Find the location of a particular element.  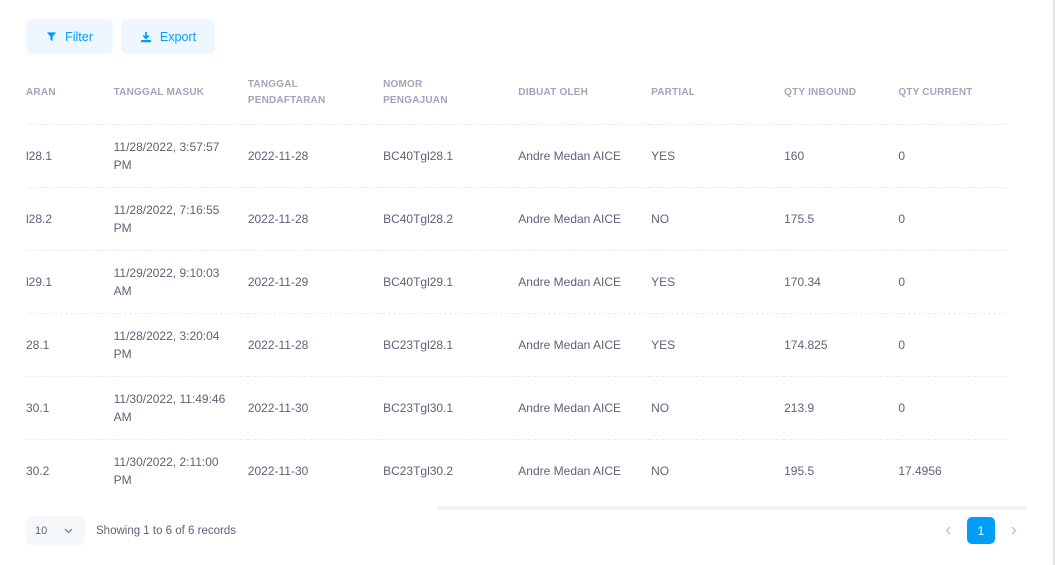

nomor-pengajuan-cell: BC40Tgl28.2 is located at coordinates (451, 219).